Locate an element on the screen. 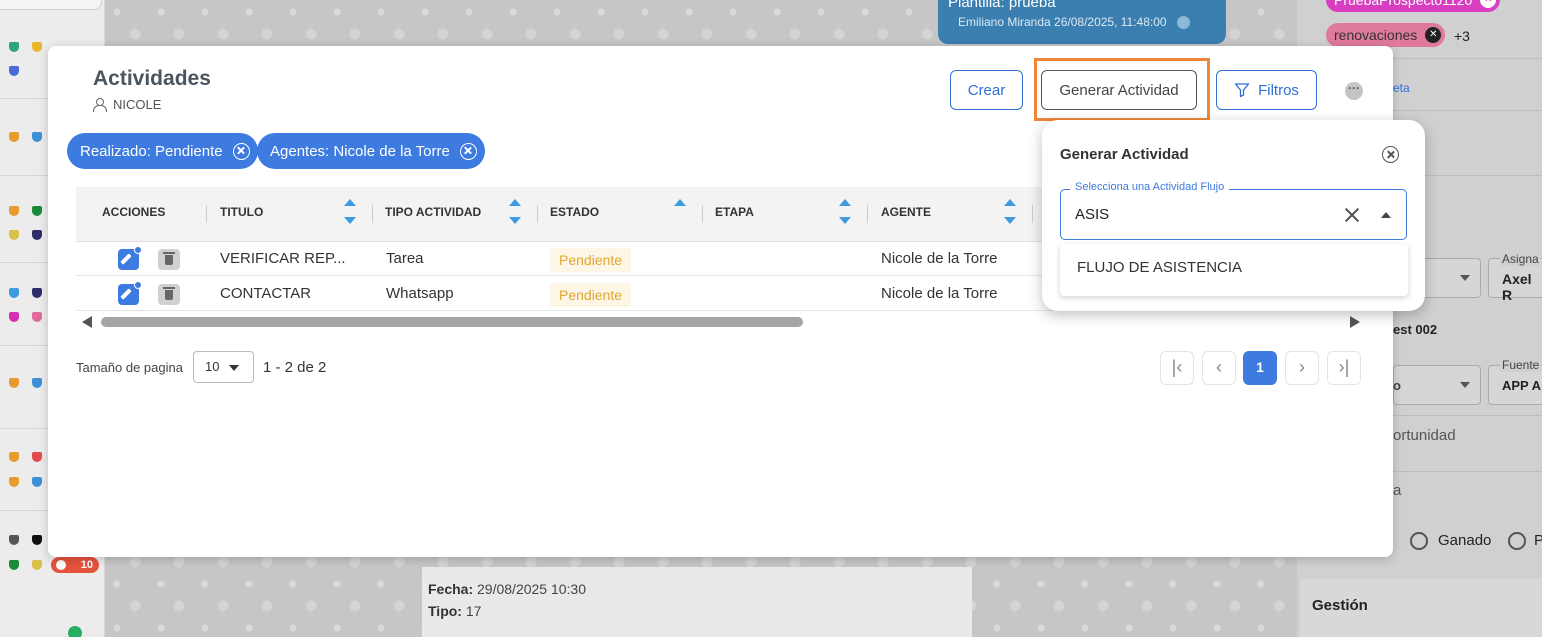  assignee-value: Axel R is located at coordinates (1517, 287).